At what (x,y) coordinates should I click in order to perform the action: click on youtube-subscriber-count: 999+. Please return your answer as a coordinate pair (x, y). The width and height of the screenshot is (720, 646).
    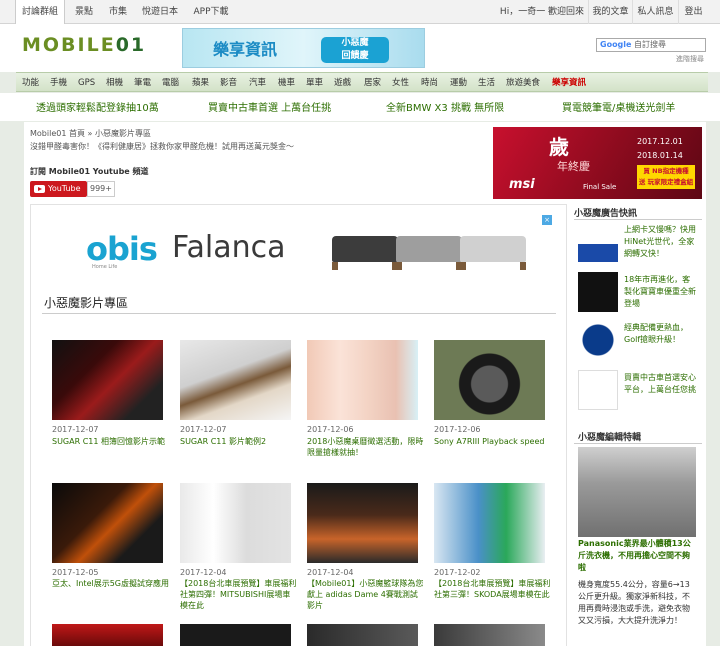
    Looking at the image, I should click on (101, 189).